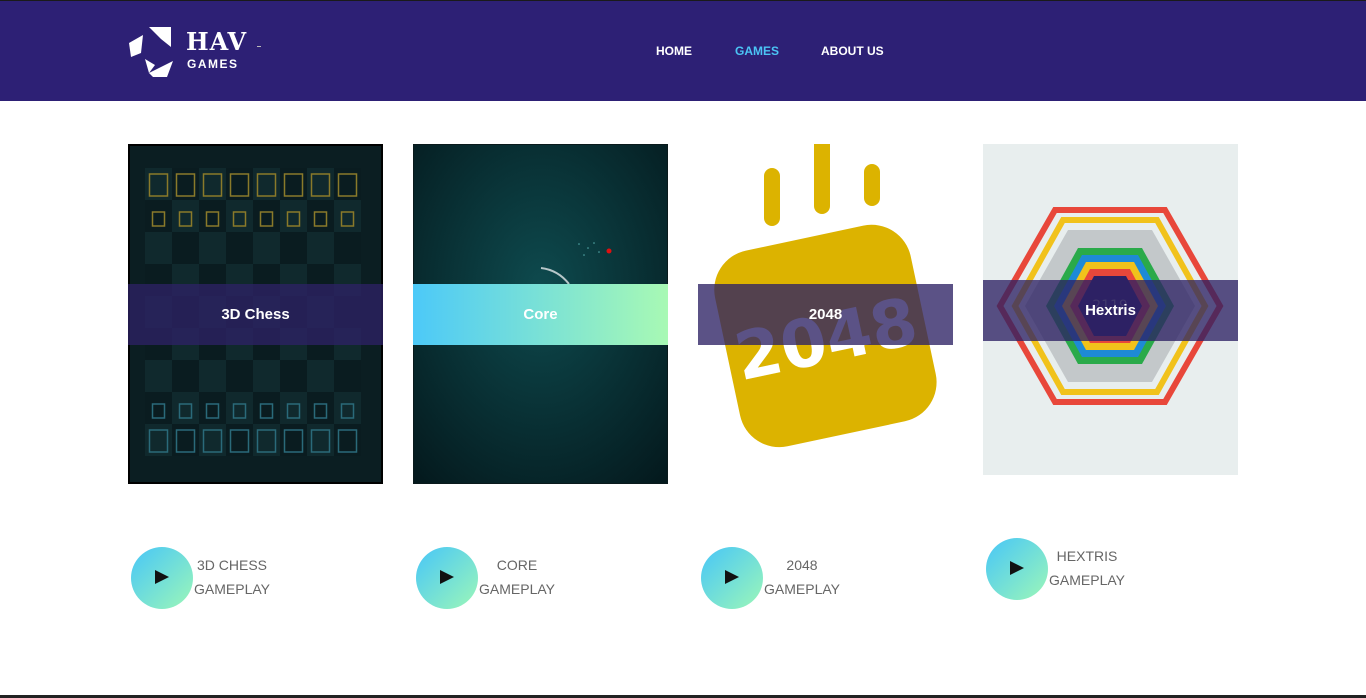 The height and width of the screenshot is (698, 1366). Describe the element at coordinates (801, 578) in the screenshot. I see `gameplay-link-2048: 2048 GAMEPLAY` at that location.